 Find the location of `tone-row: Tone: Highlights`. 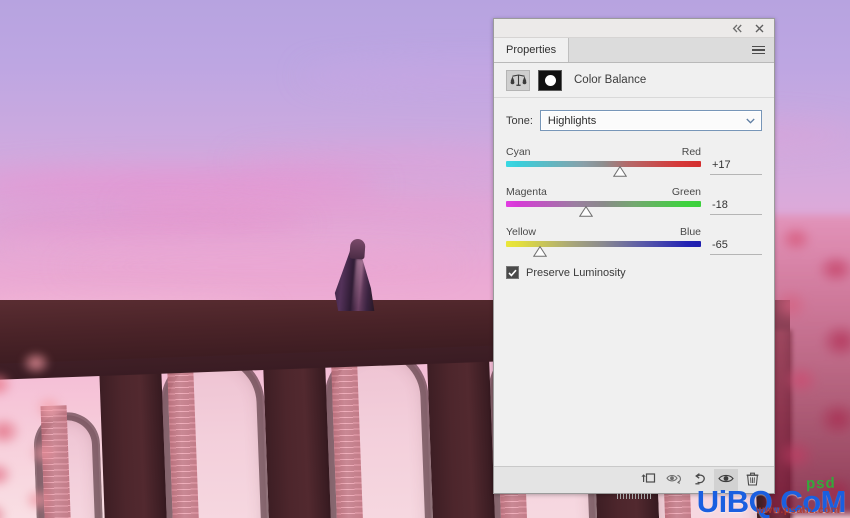

tone-row: Tone: Highlights is located at coordinates (634, 120).